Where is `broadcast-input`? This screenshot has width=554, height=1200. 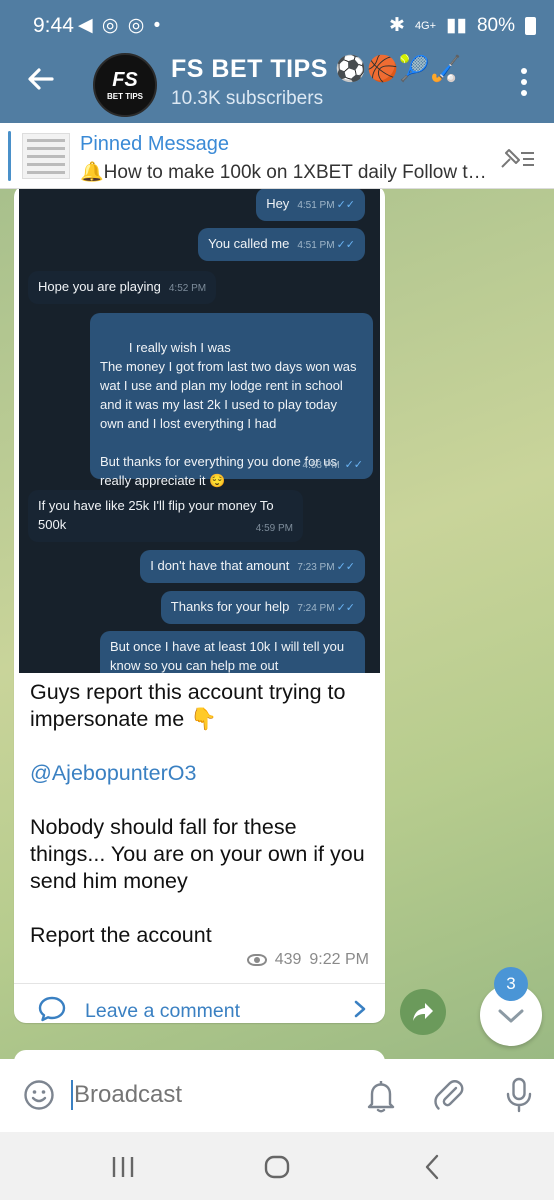
broadcast-input is located at coordinates (214, 1095).